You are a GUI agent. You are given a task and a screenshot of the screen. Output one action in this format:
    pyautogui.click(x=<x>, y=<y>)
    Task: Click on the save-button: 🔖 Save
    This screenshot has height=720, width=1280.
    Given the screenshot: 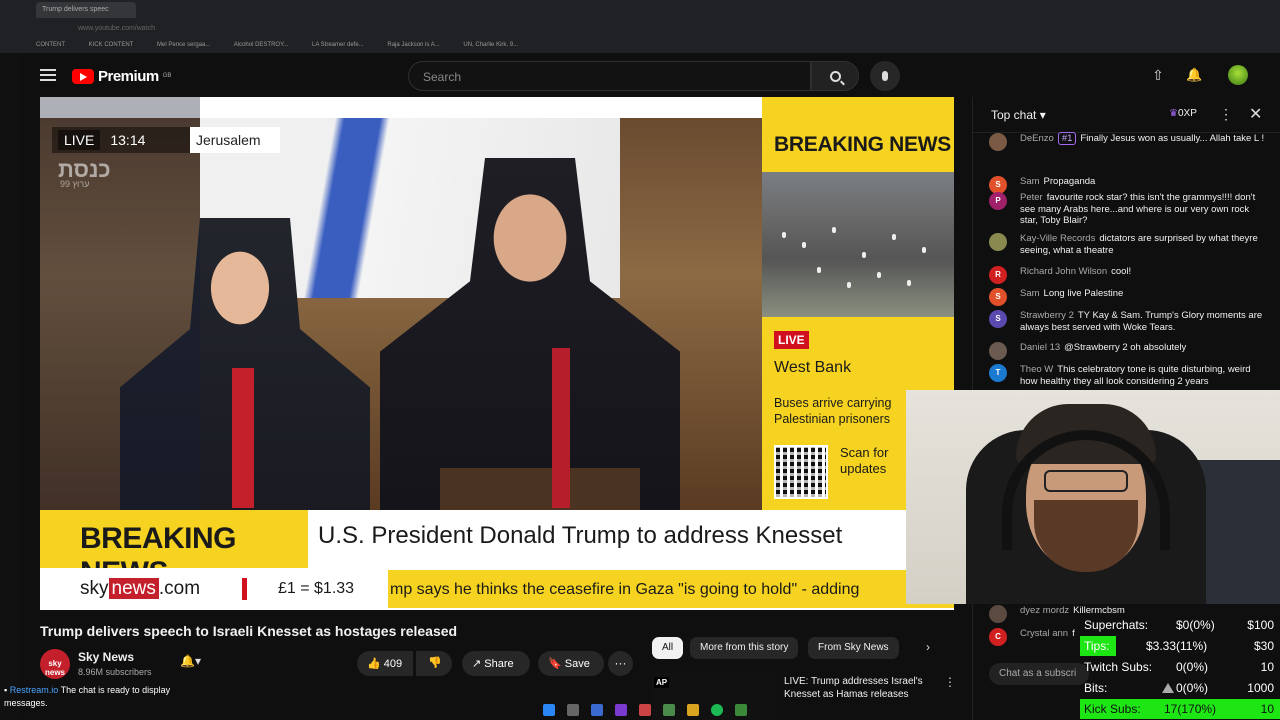 What is the action you would take?
    pyautogui.click(x=571, y=663)
    